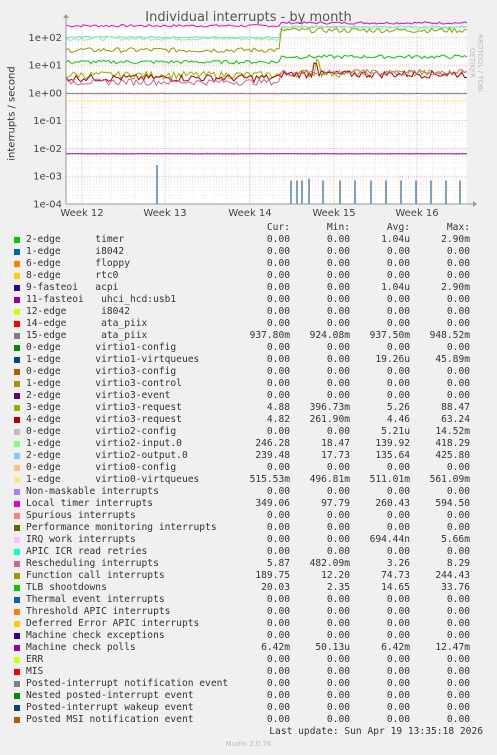 This screenshot has height=755, width=497. What do you see at coordinates (45, 38) in the screenshot?
I see `y-tick-label: 1e+02` at bounding box center [45, 38].